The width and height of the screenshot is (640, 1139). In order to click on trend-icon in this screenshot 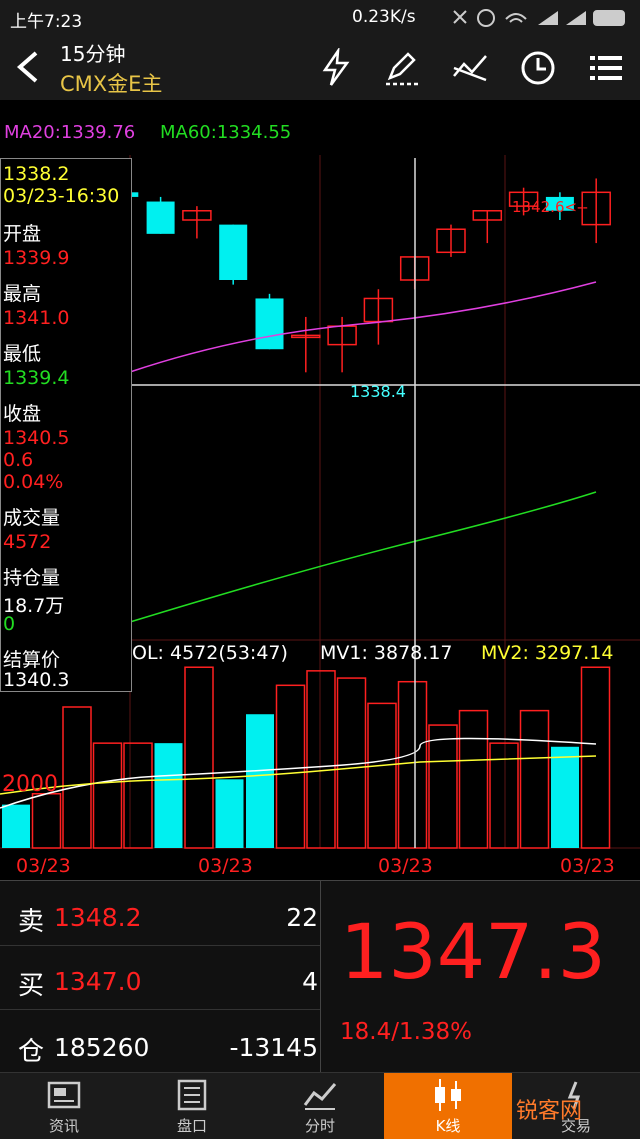, I will do `click(320, 1096)`.